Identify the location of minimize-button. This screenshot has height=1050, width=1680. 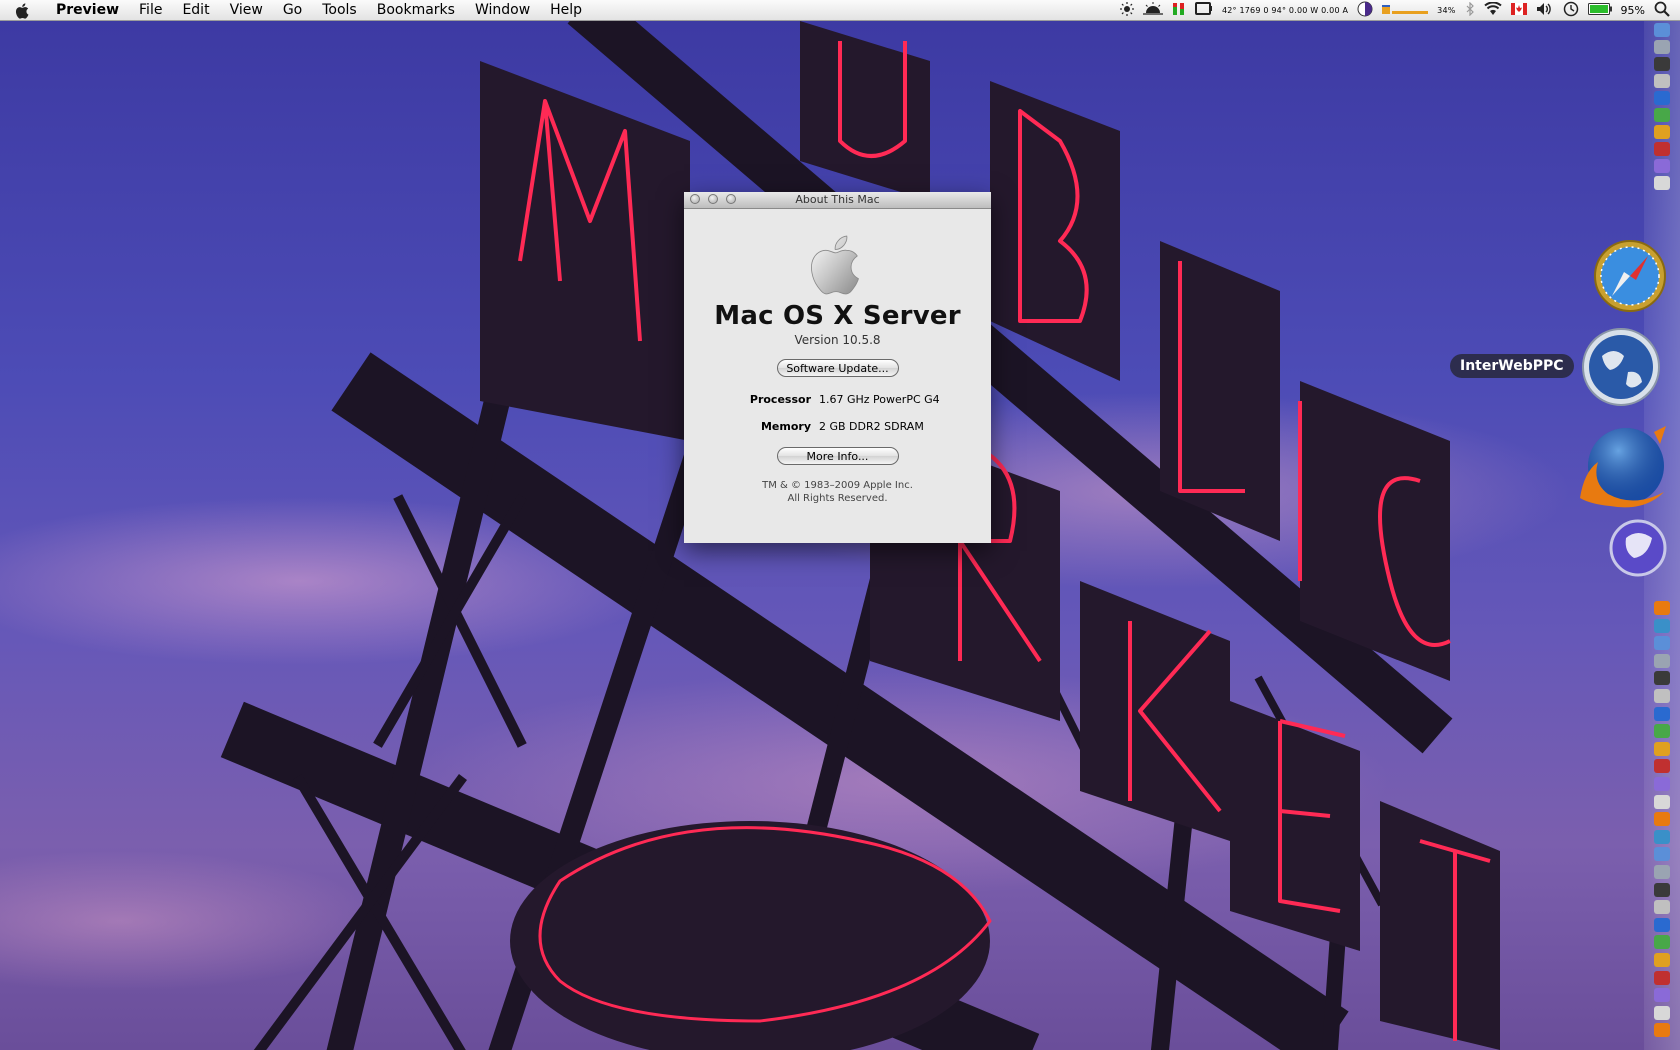
(713, 199).